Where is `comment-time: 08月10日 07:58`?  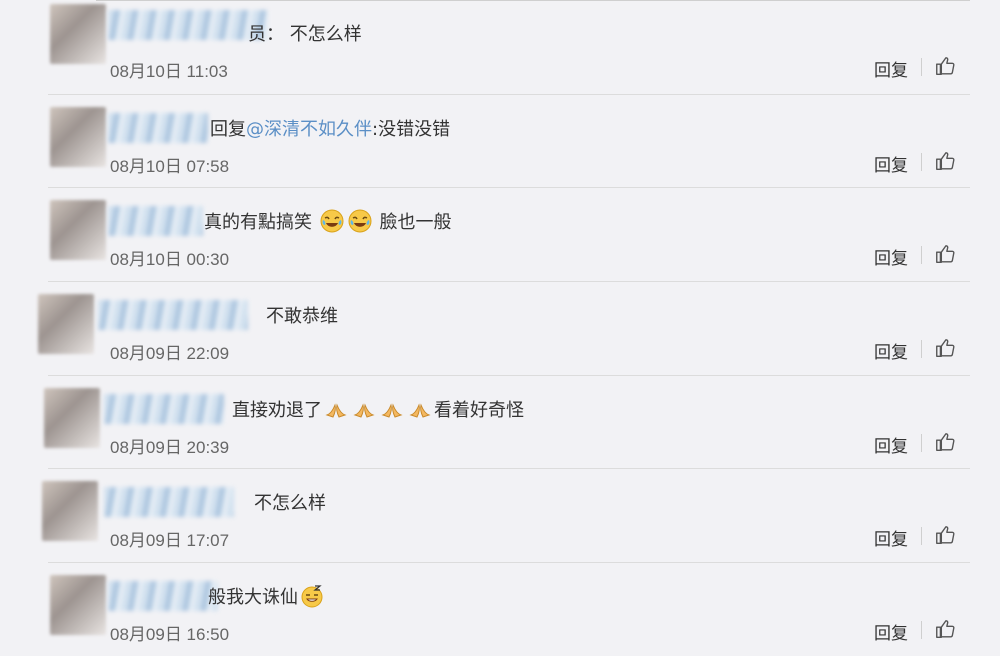 comment-time: 08月10日 07:58 is located at coordinates (170, 166).